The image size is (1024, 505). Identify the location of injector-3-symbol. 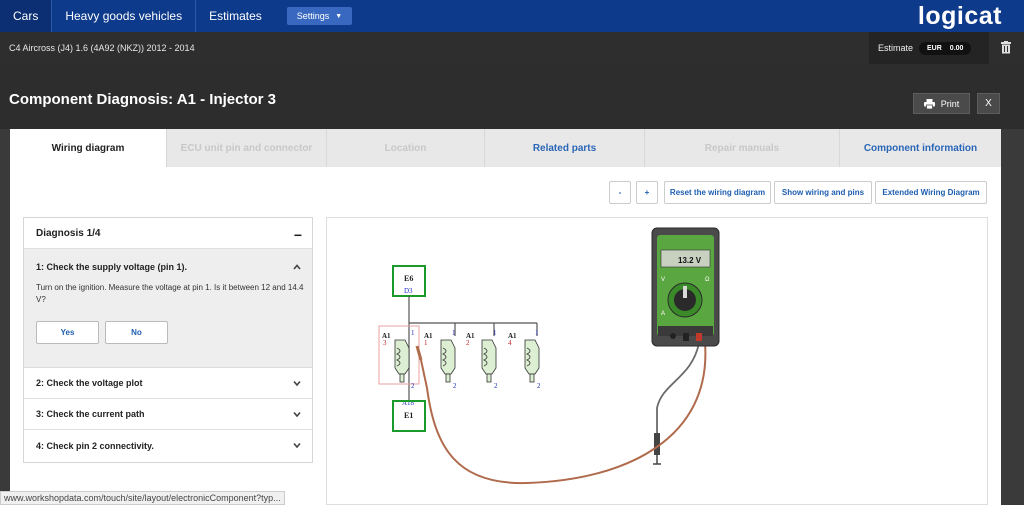
(402, 361).